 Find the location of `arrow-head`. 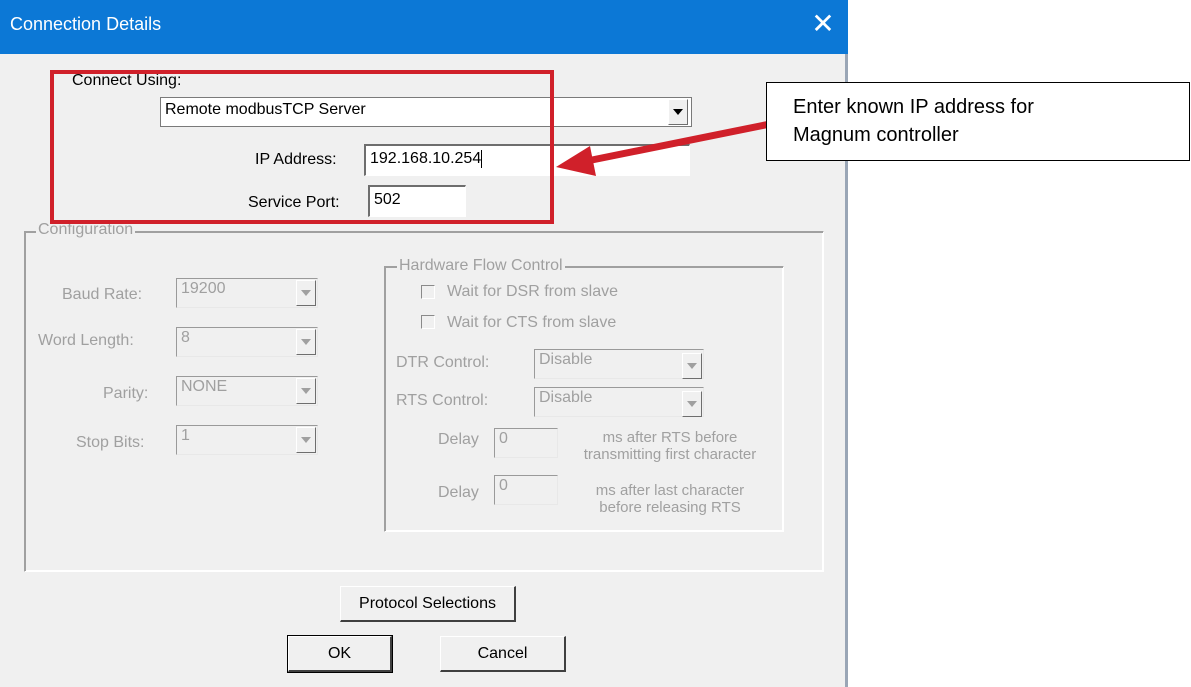

arrow-head is located at coordinates (576, 161).